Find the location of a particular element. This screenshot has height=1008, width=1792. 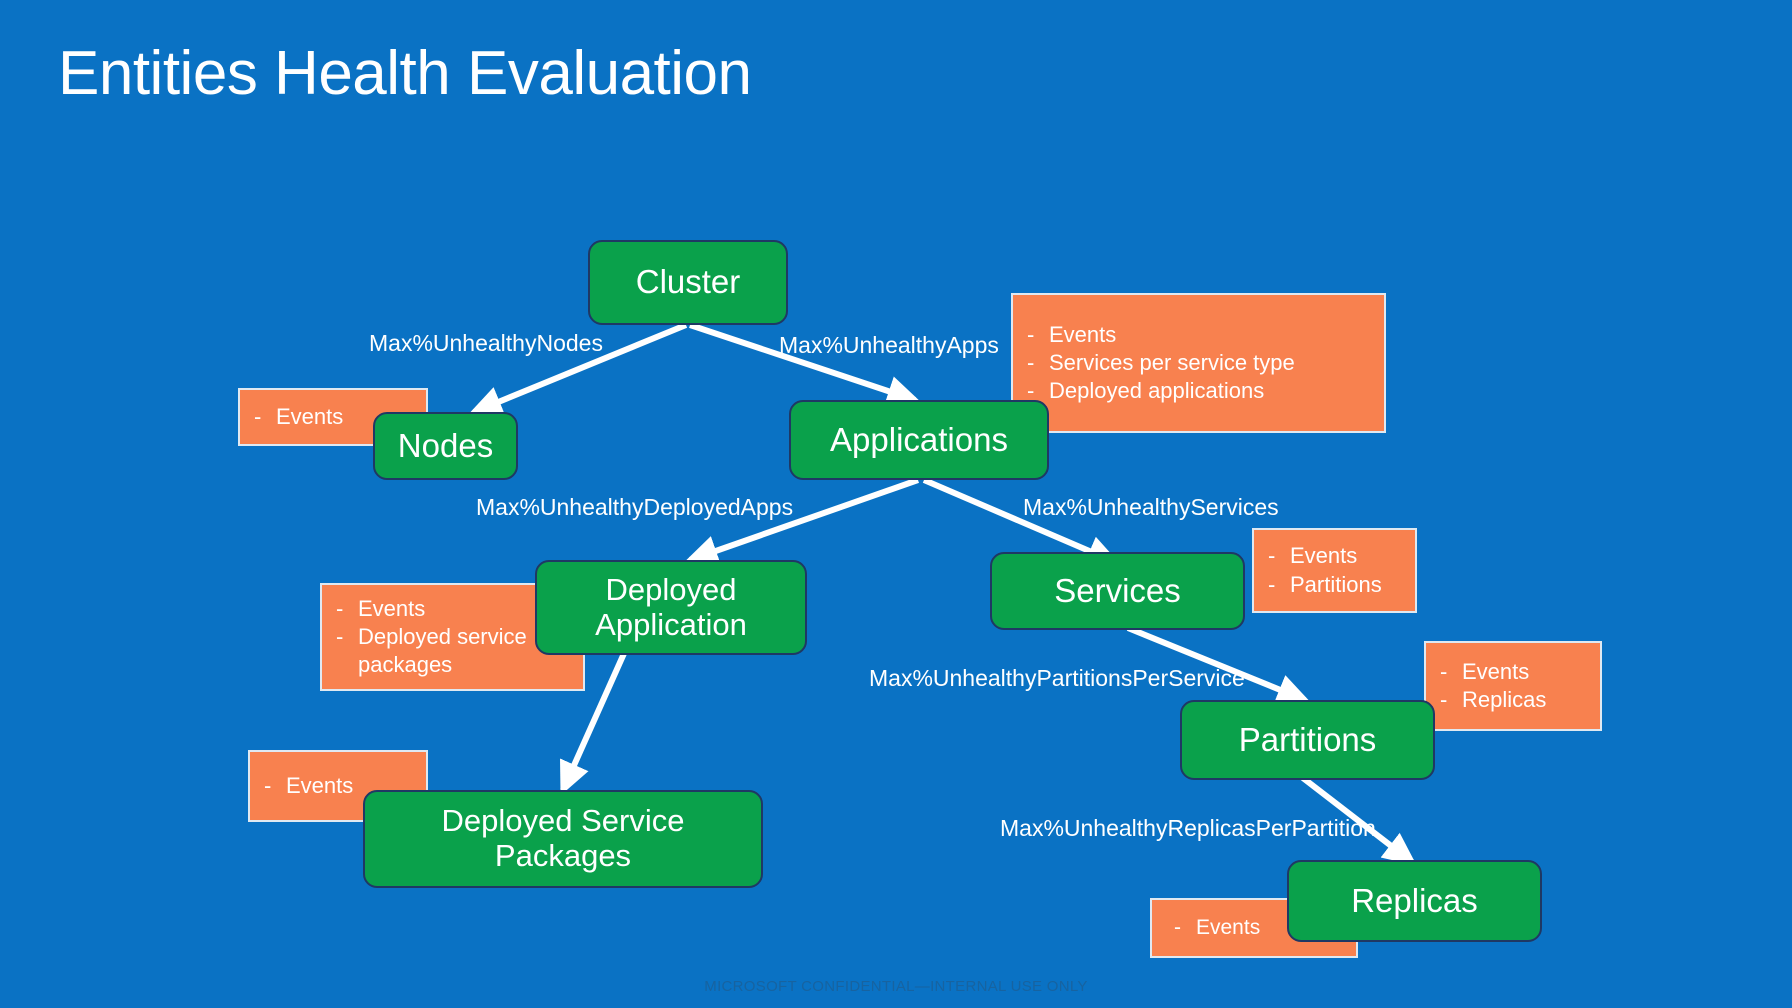

node-deployed-application: Deployed Application is located at coordinates (671, 607).